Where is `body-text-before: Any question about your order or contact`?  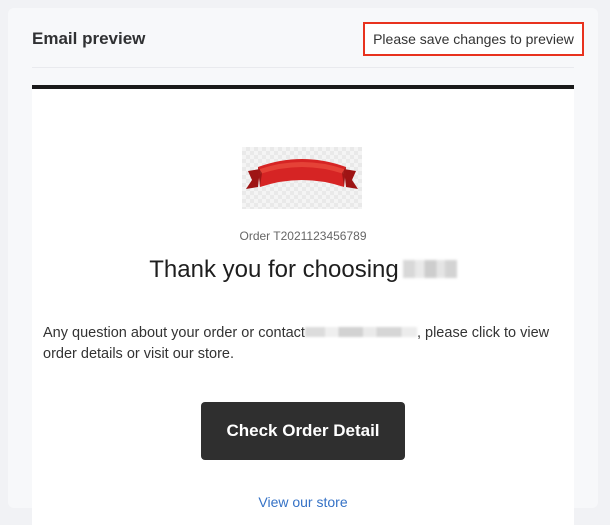
body-text-before: Any question about your order or contact is located at coordinates (174, 333).